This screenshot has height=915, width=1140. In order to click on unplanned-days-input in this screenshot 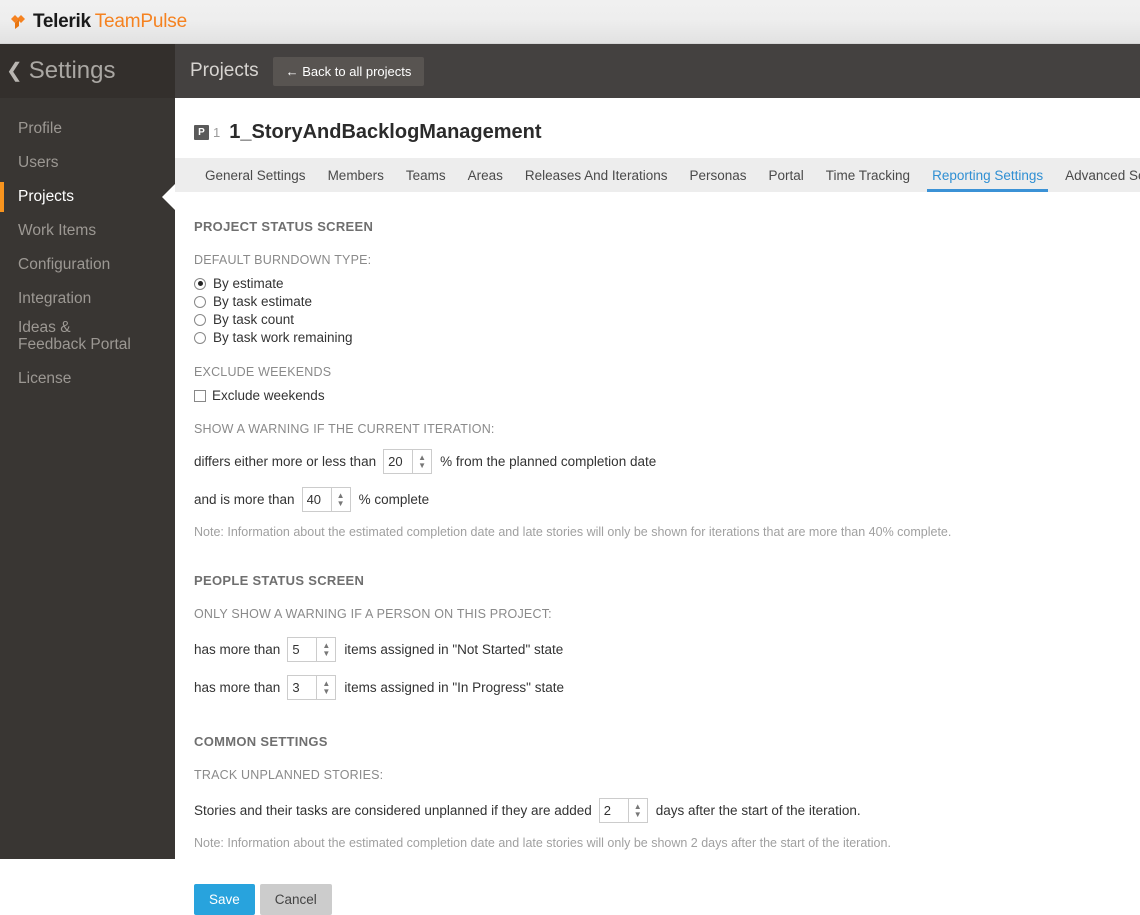, I will do `click(613, 810)`.